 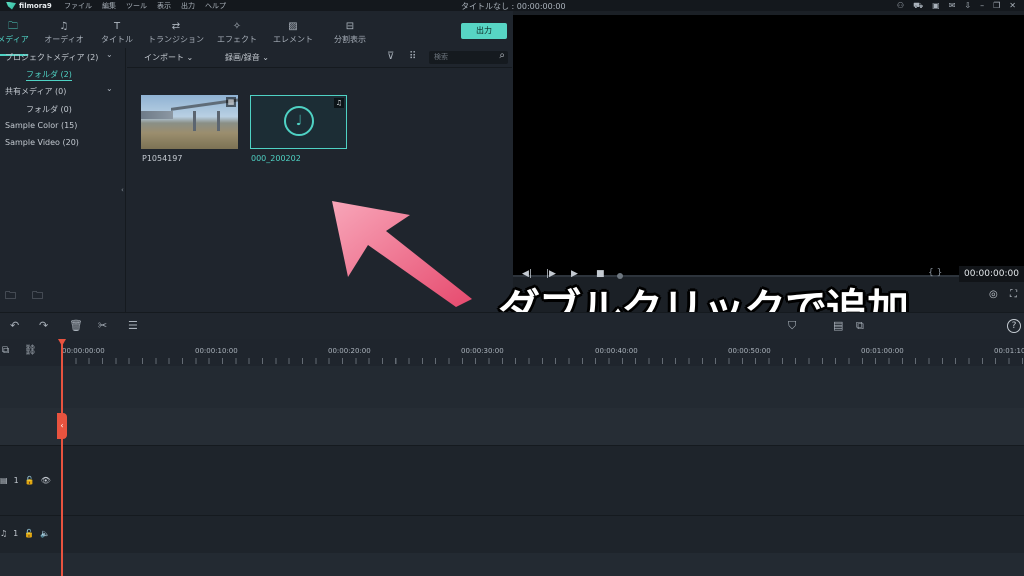 What do you see at coordinates (900, 6) in the screenshot?
I see `account-icon: ⚇` at bounding box center [900, 6].